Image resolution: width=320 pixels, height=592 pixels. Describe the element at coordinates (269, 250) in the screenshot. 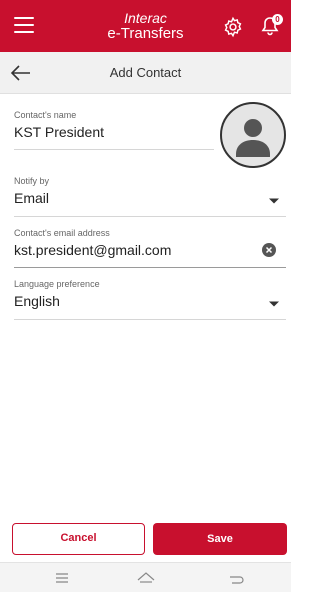

I see `clear-icon` at that location.